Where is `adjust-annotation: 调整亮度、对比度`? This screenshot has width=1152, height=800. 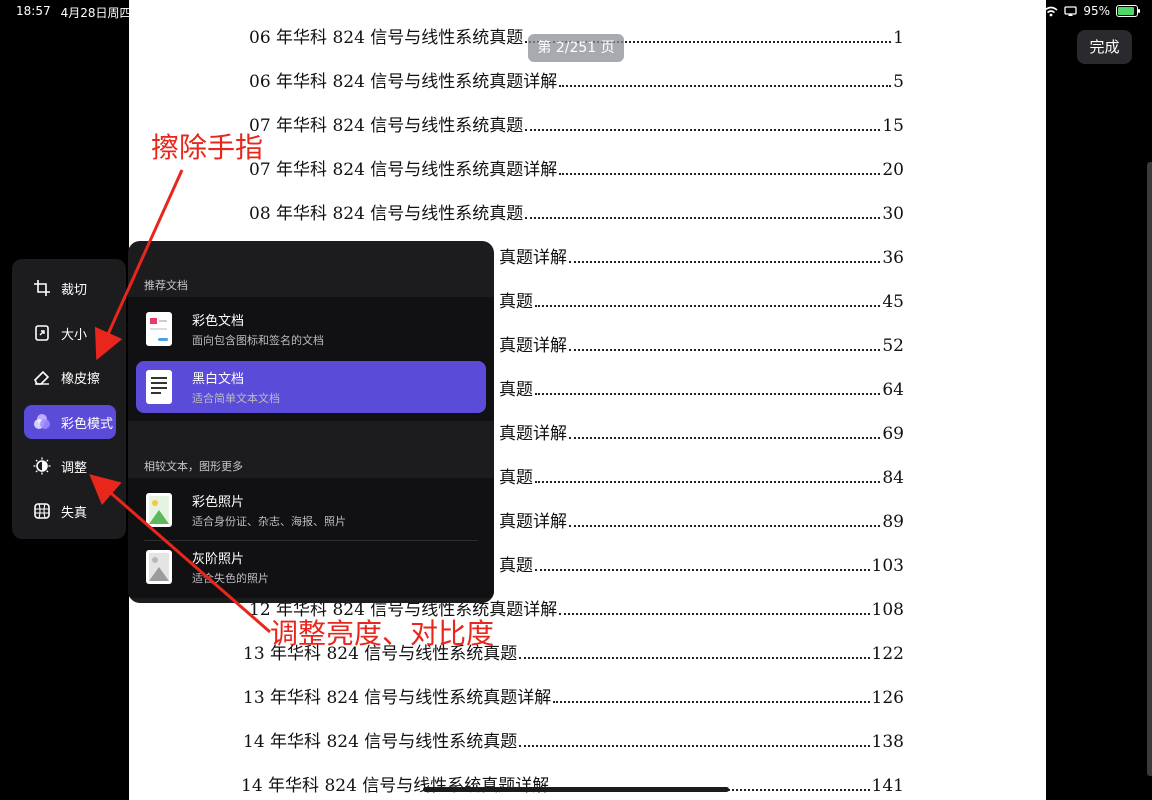
adjust-annotation: 调整亮度、对比度 is located at coordinates (382, 633).